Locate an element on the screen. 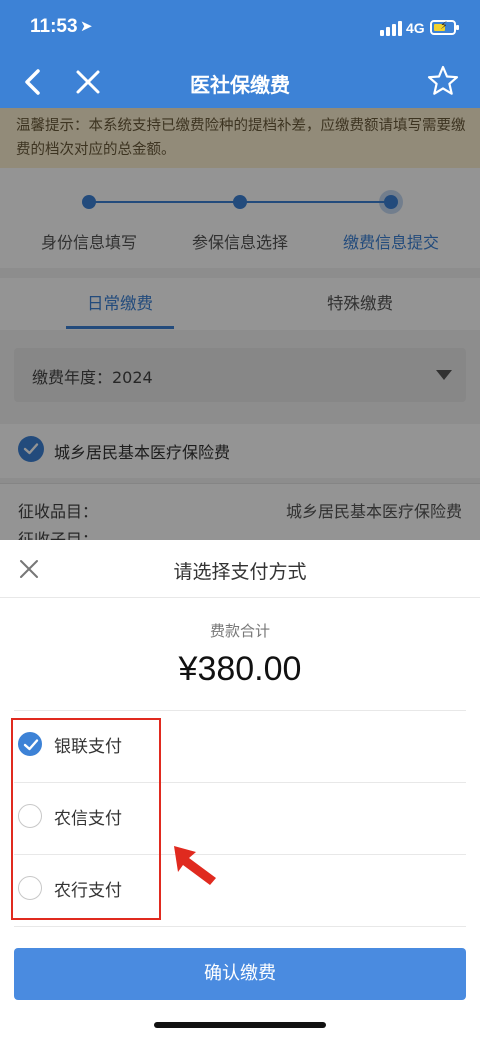 The image size is (480, 1039). total-amount: ¥380.00 is located at coordinates (240, 669).